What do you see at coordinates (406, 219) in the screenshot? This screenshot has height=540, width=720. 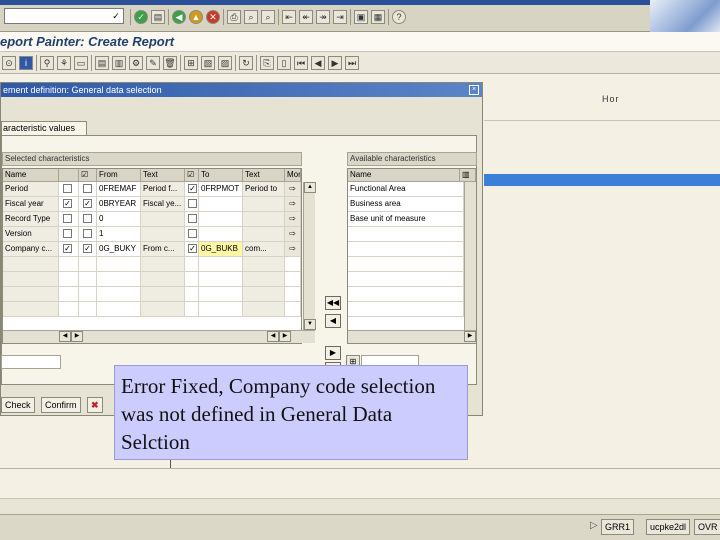 I see `available-row: Base unit of measure` at bounding box center [406, 219].